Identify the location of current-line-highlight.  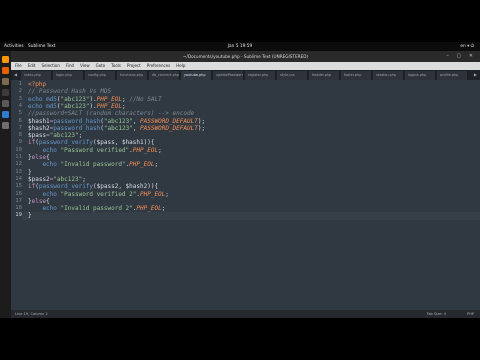
(251, 216).